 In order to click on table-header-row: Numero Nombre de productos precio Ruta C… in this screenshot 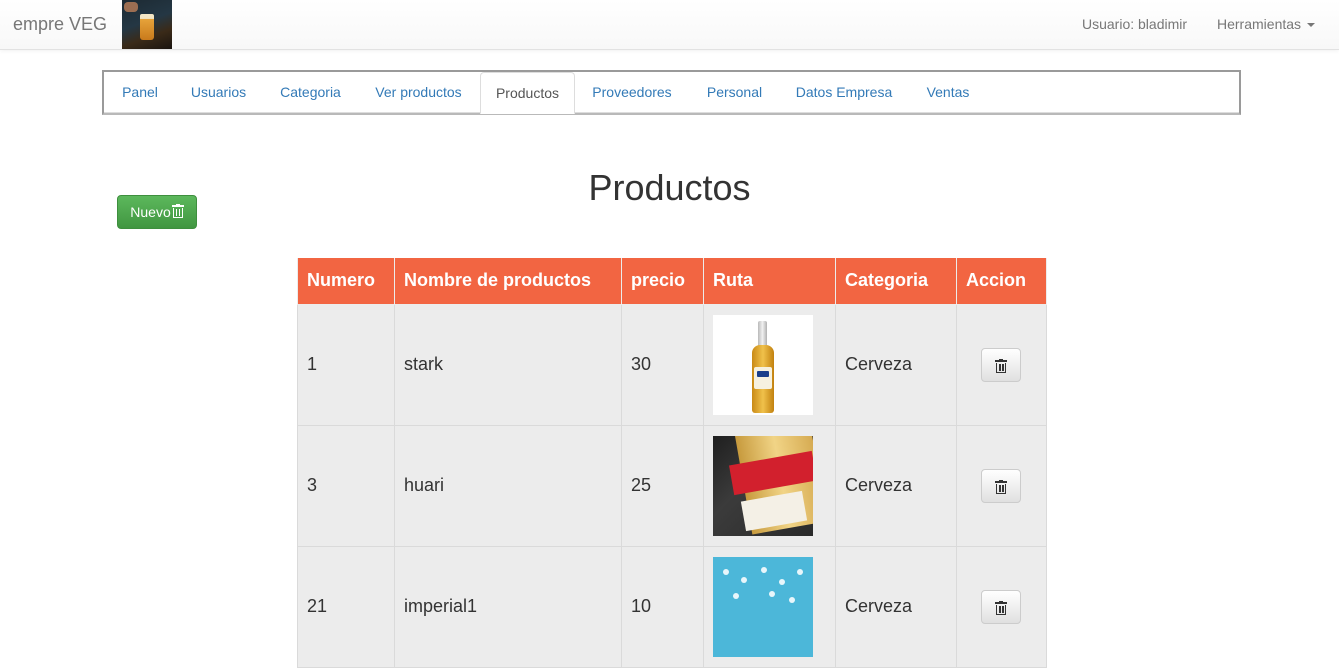, I will do `click(672, 281)`.